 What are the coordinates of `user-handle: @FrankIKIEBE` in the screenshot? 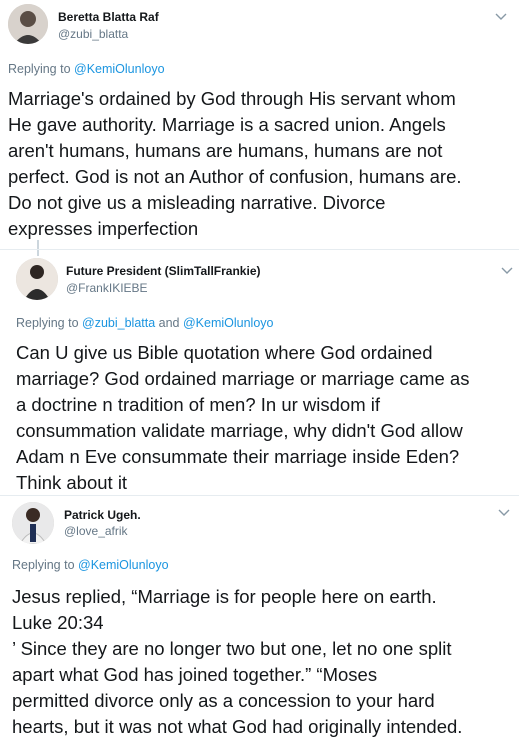 It's located at (107, 288).